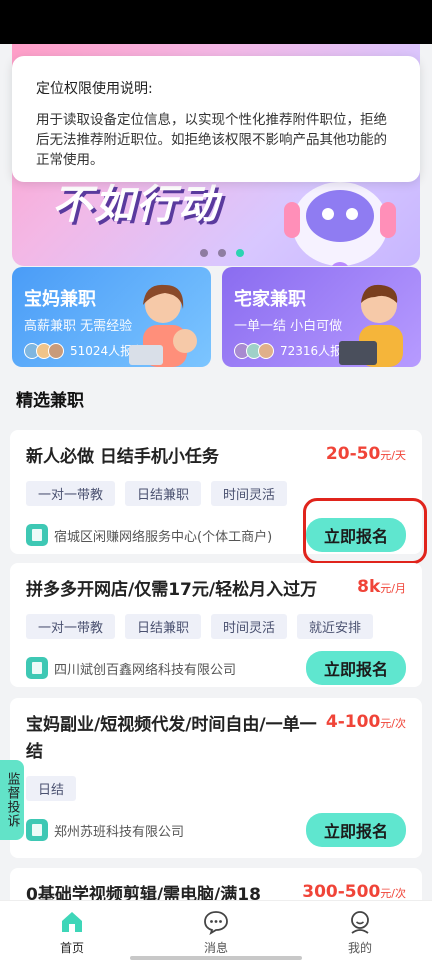 The height and width of the screenshot is (964, 432). I want to click on job-title: 新人必做 日结手机小任务, so click(122, 457).